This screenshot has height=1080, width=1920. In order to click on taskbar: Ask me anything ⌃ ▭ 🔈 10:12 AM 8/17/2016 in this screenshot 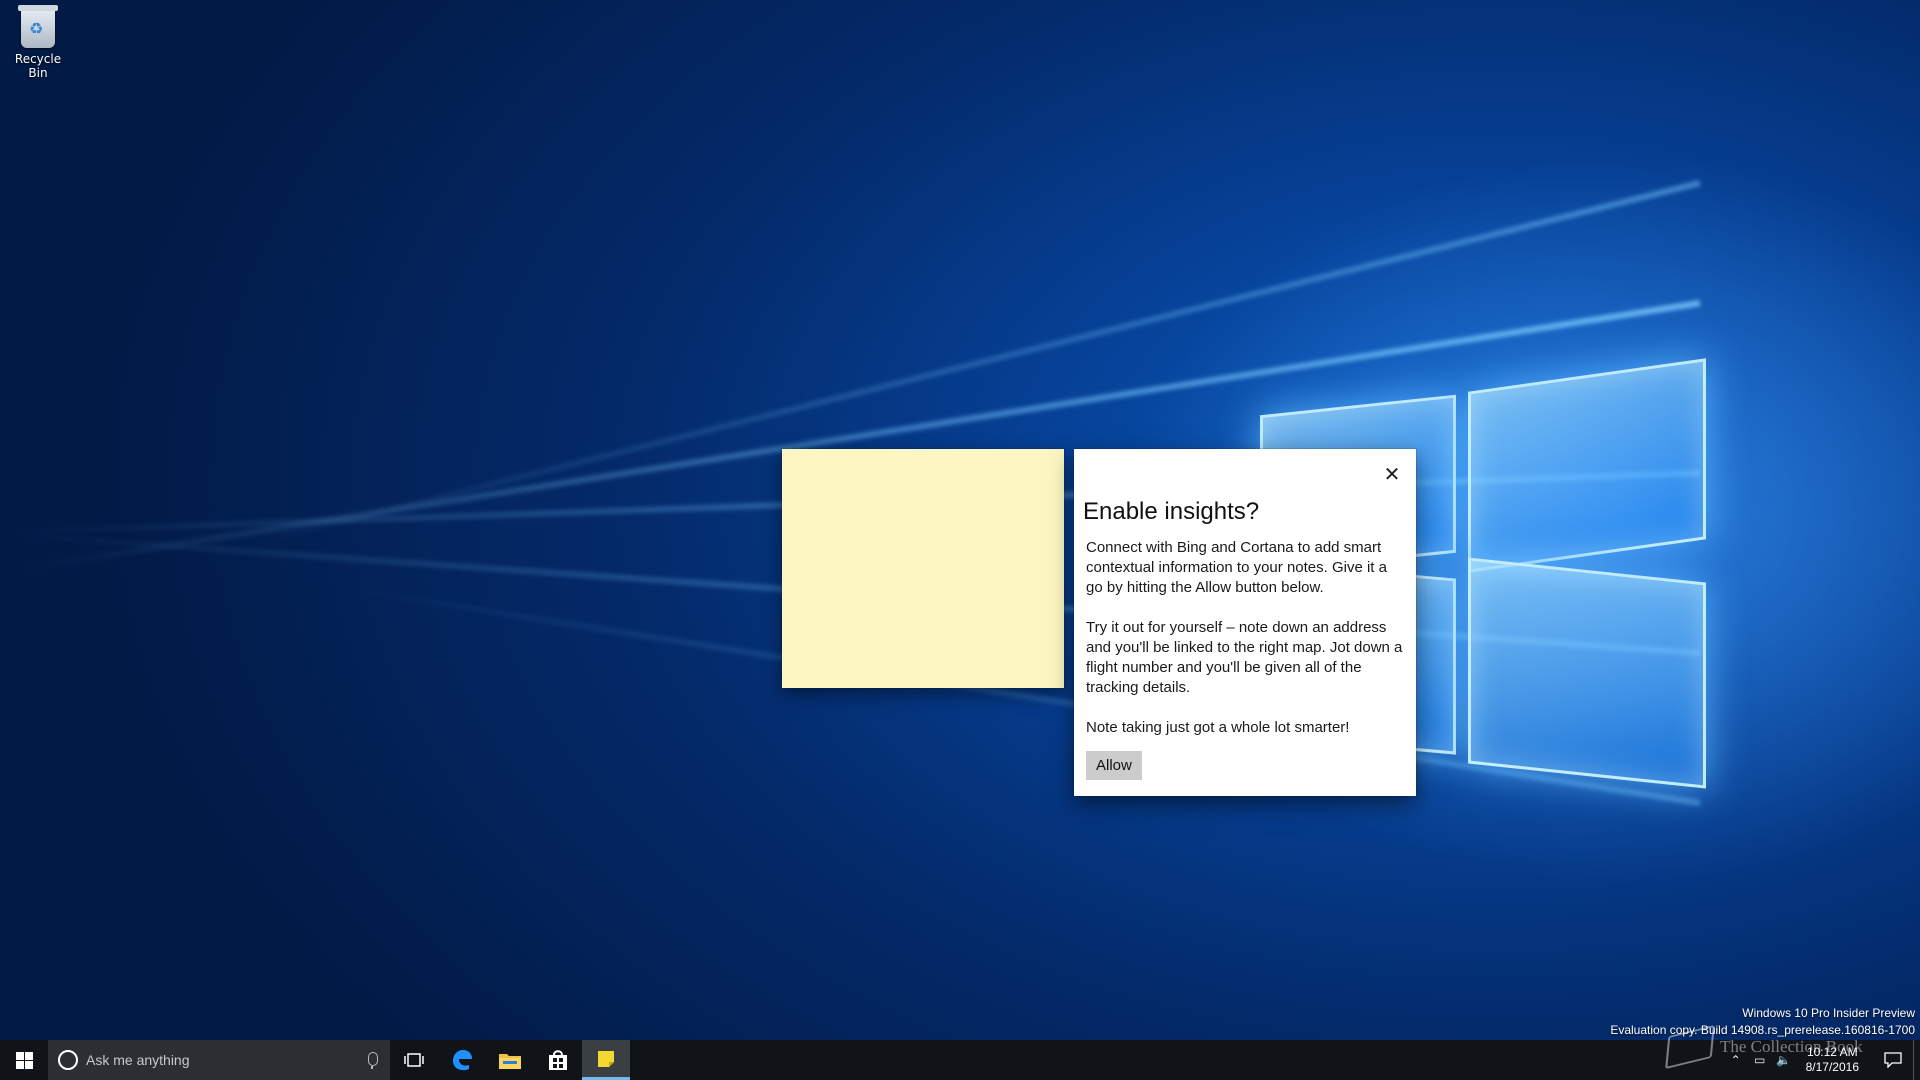, I will do `click(960, 1060)`.